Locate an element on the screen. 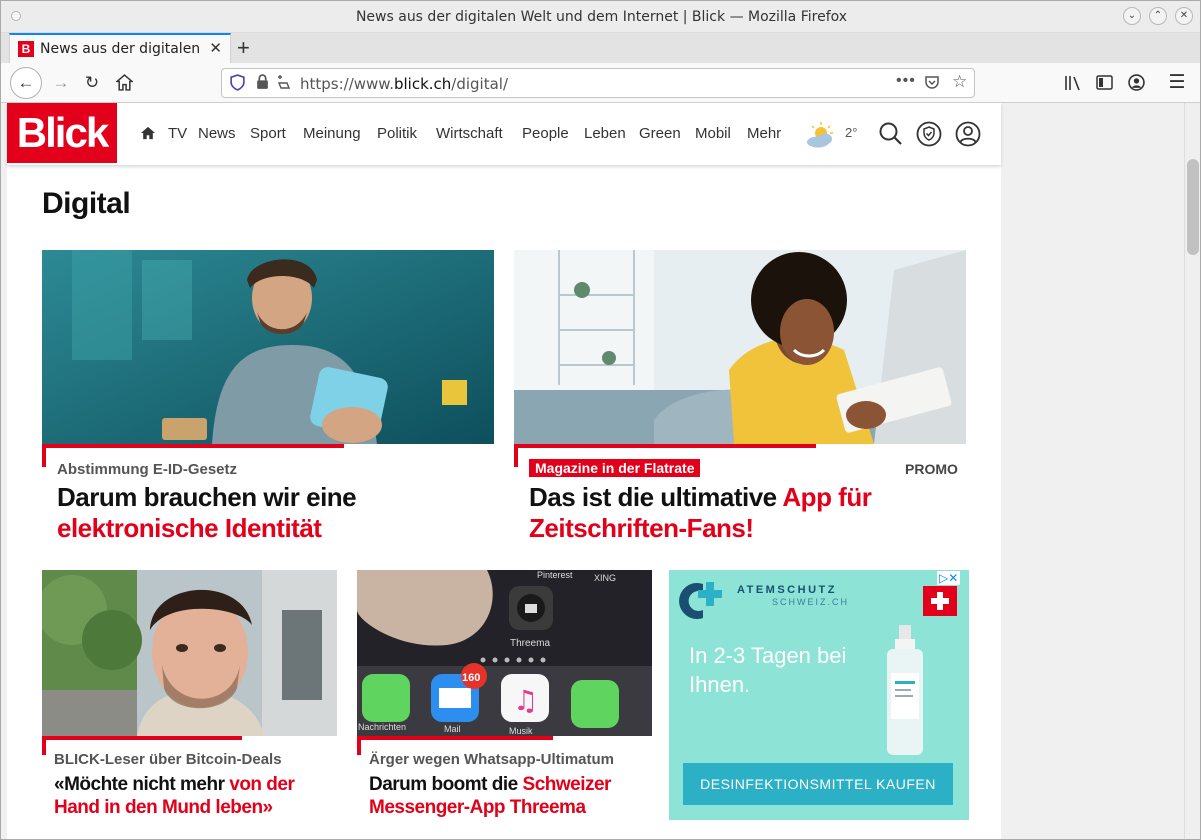 The width and height of the screenshot is (1201, 840). sidebar-icon is located at coordinates (1104, 83).